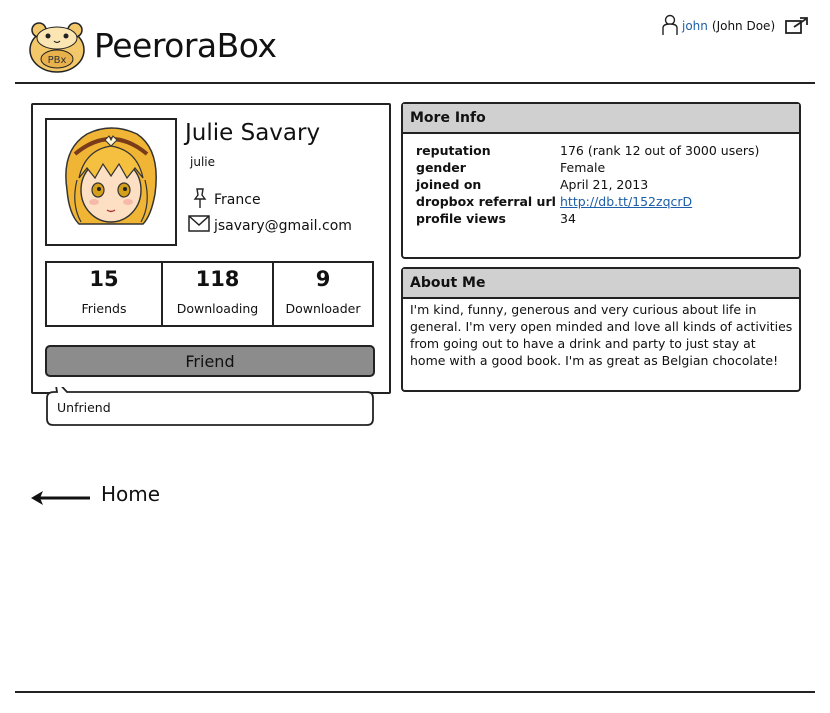 The width and height of the screenshot is (830, 713). I want to click on pushpin-icon, so click(200, 200).